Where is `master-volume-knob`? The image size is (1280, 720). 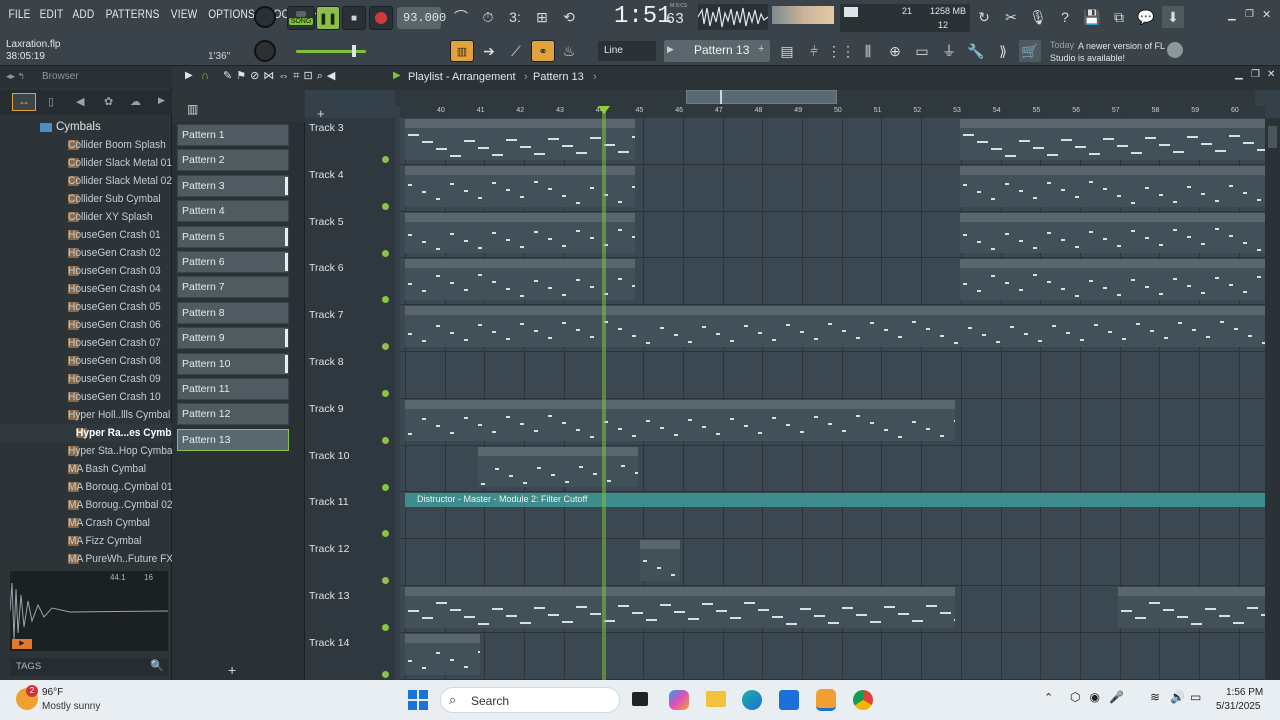
master-volume-knob is located at coordinates (265, 17).